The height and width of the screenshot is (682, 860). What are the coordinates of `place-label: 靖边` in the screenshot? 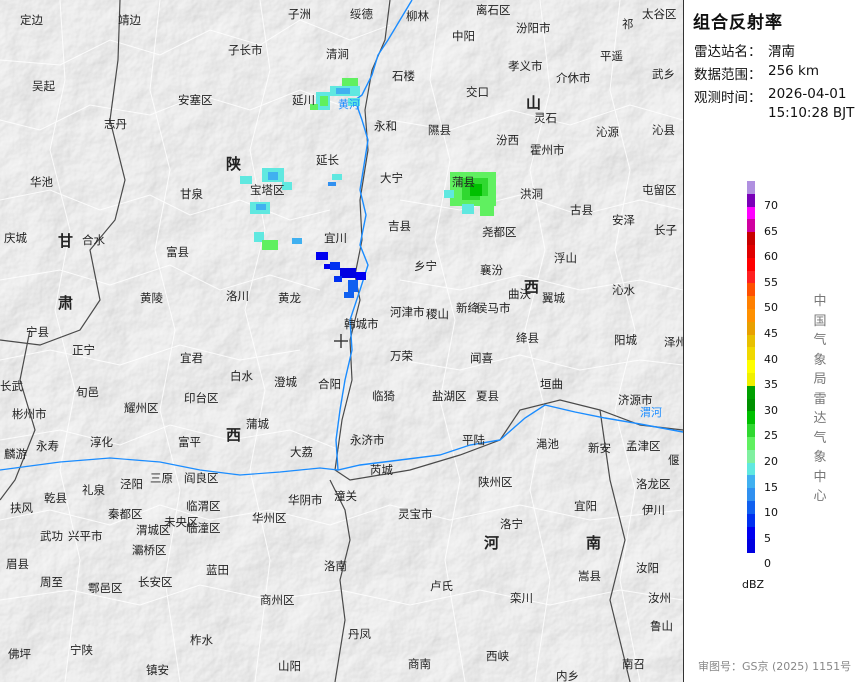 It's located at (129, 20).